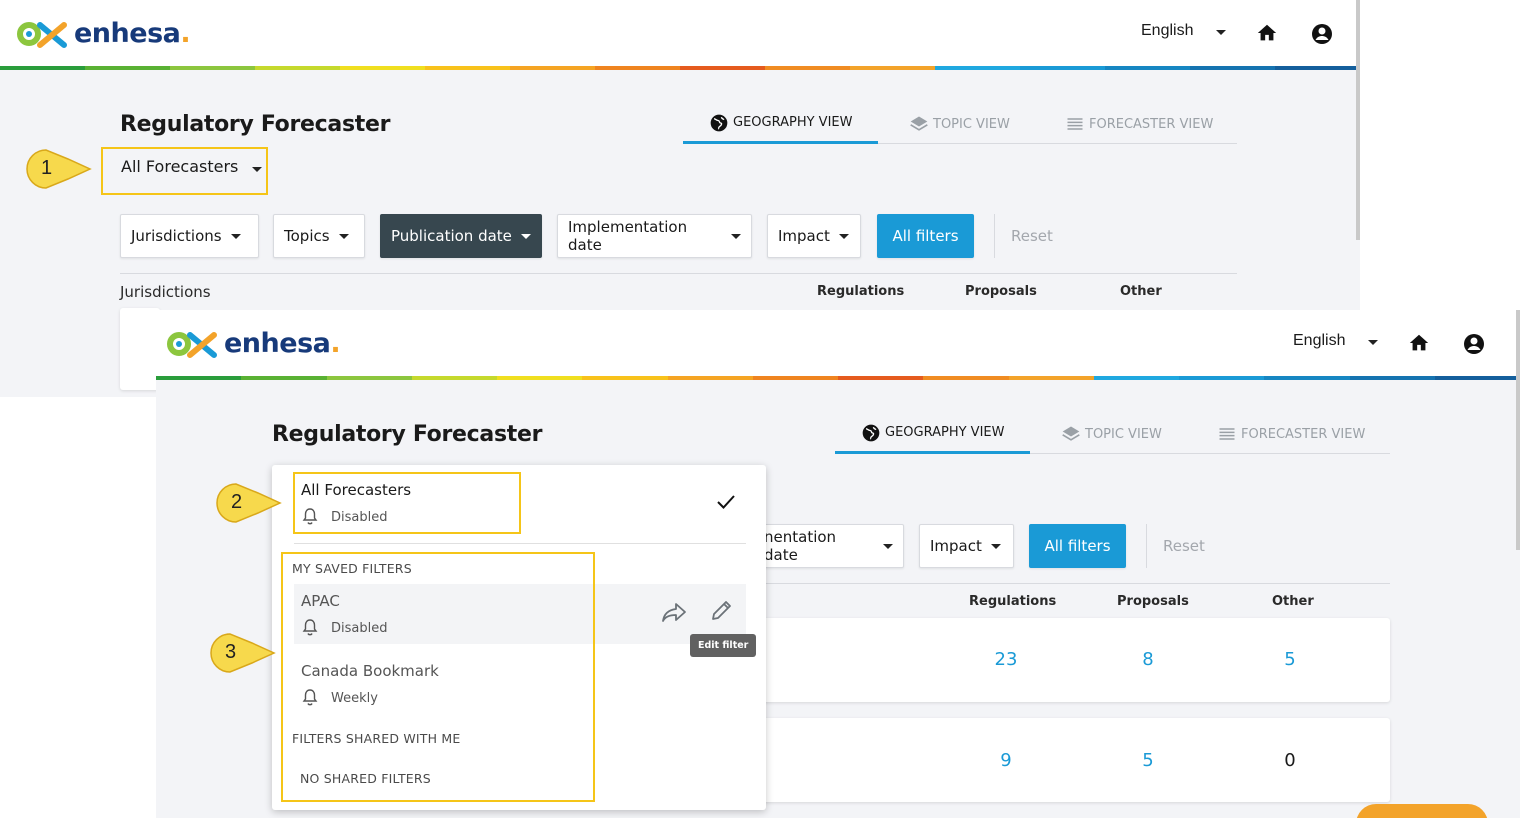  Describe the element at coordinates (1006, 659) in the screenshot. I see `regulations-count: 23` at that location.